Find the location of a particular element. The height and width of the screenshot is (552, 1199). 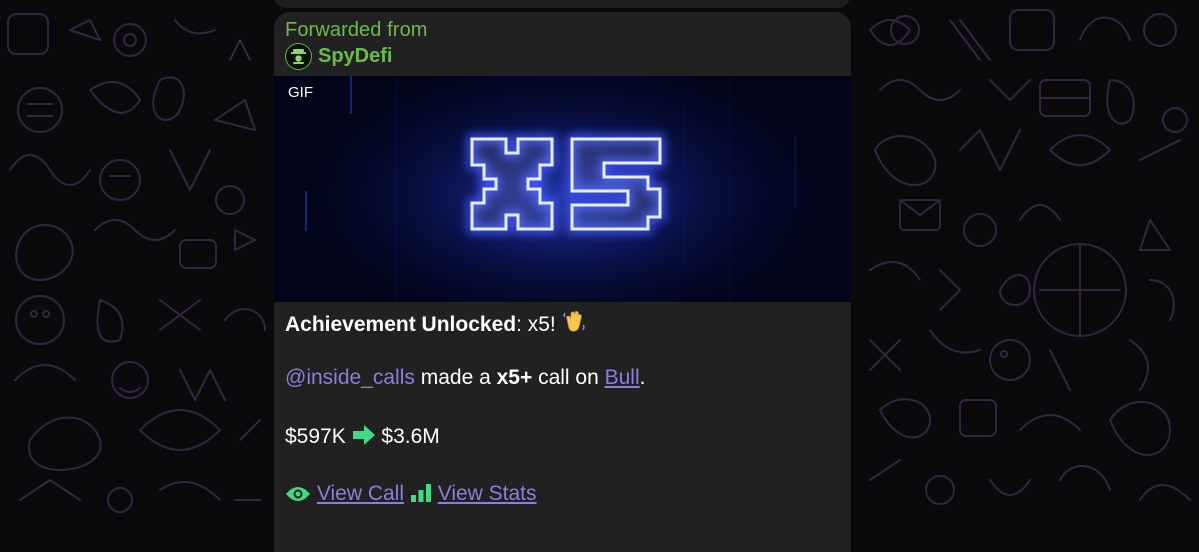

made-text: made a is located at coordinates (455, 377).